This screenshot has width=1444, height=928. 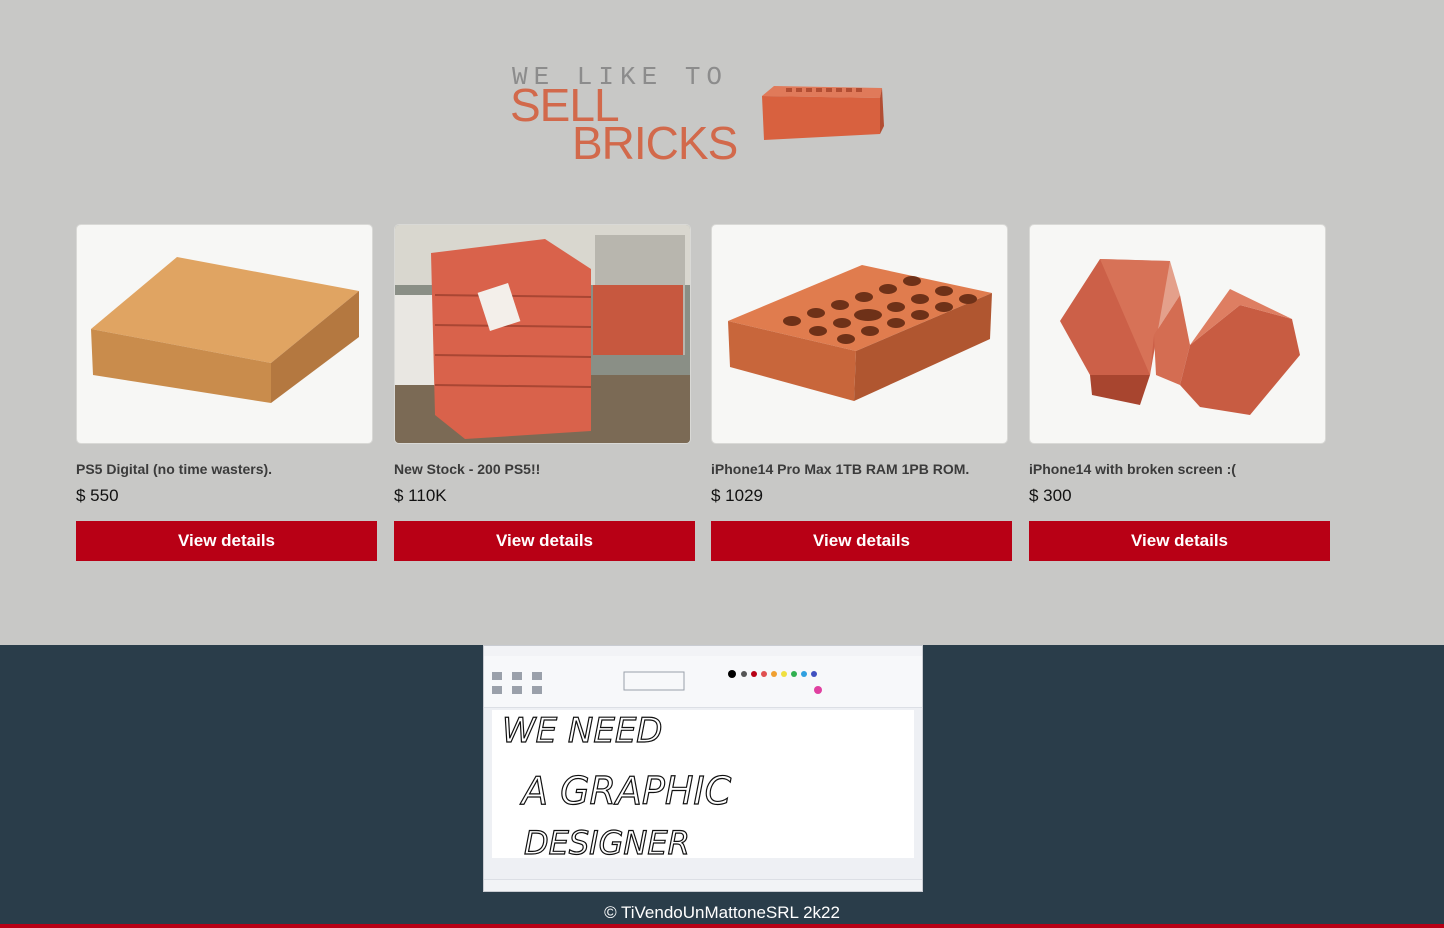 What do you see at coordinates (174, 469) in the screenshot?
I see `product-title: PS5 Digital (no time wasters).` at bounding box center [174, 469].